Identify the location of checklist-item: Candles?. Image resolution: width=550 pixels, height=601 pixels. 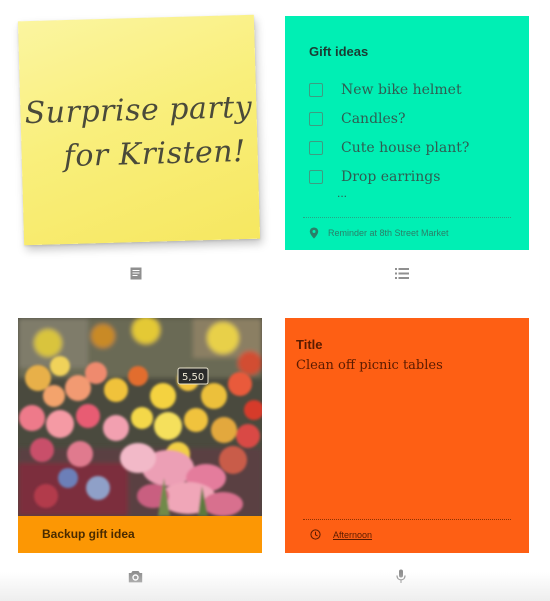
(389, 118).